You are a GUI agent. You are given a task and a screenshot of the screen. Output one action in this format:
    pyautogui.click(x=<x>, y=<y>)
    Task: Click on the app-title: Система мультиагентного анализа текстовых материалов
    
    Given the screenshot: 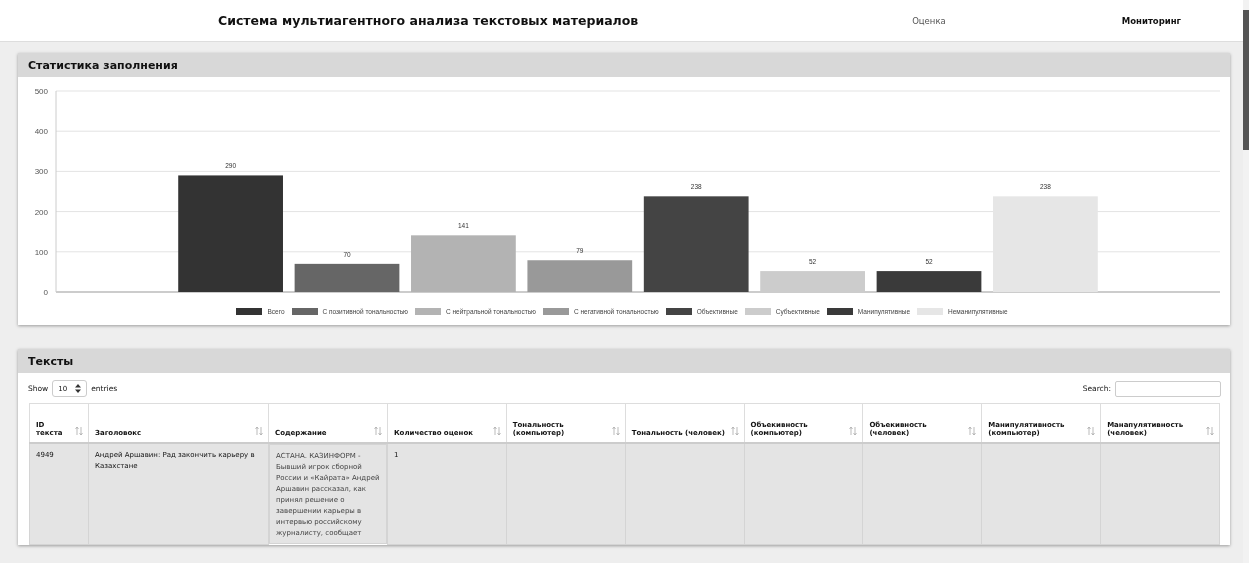 What is the action you would take?
    pyautogui.click(x=428, y=20)
    